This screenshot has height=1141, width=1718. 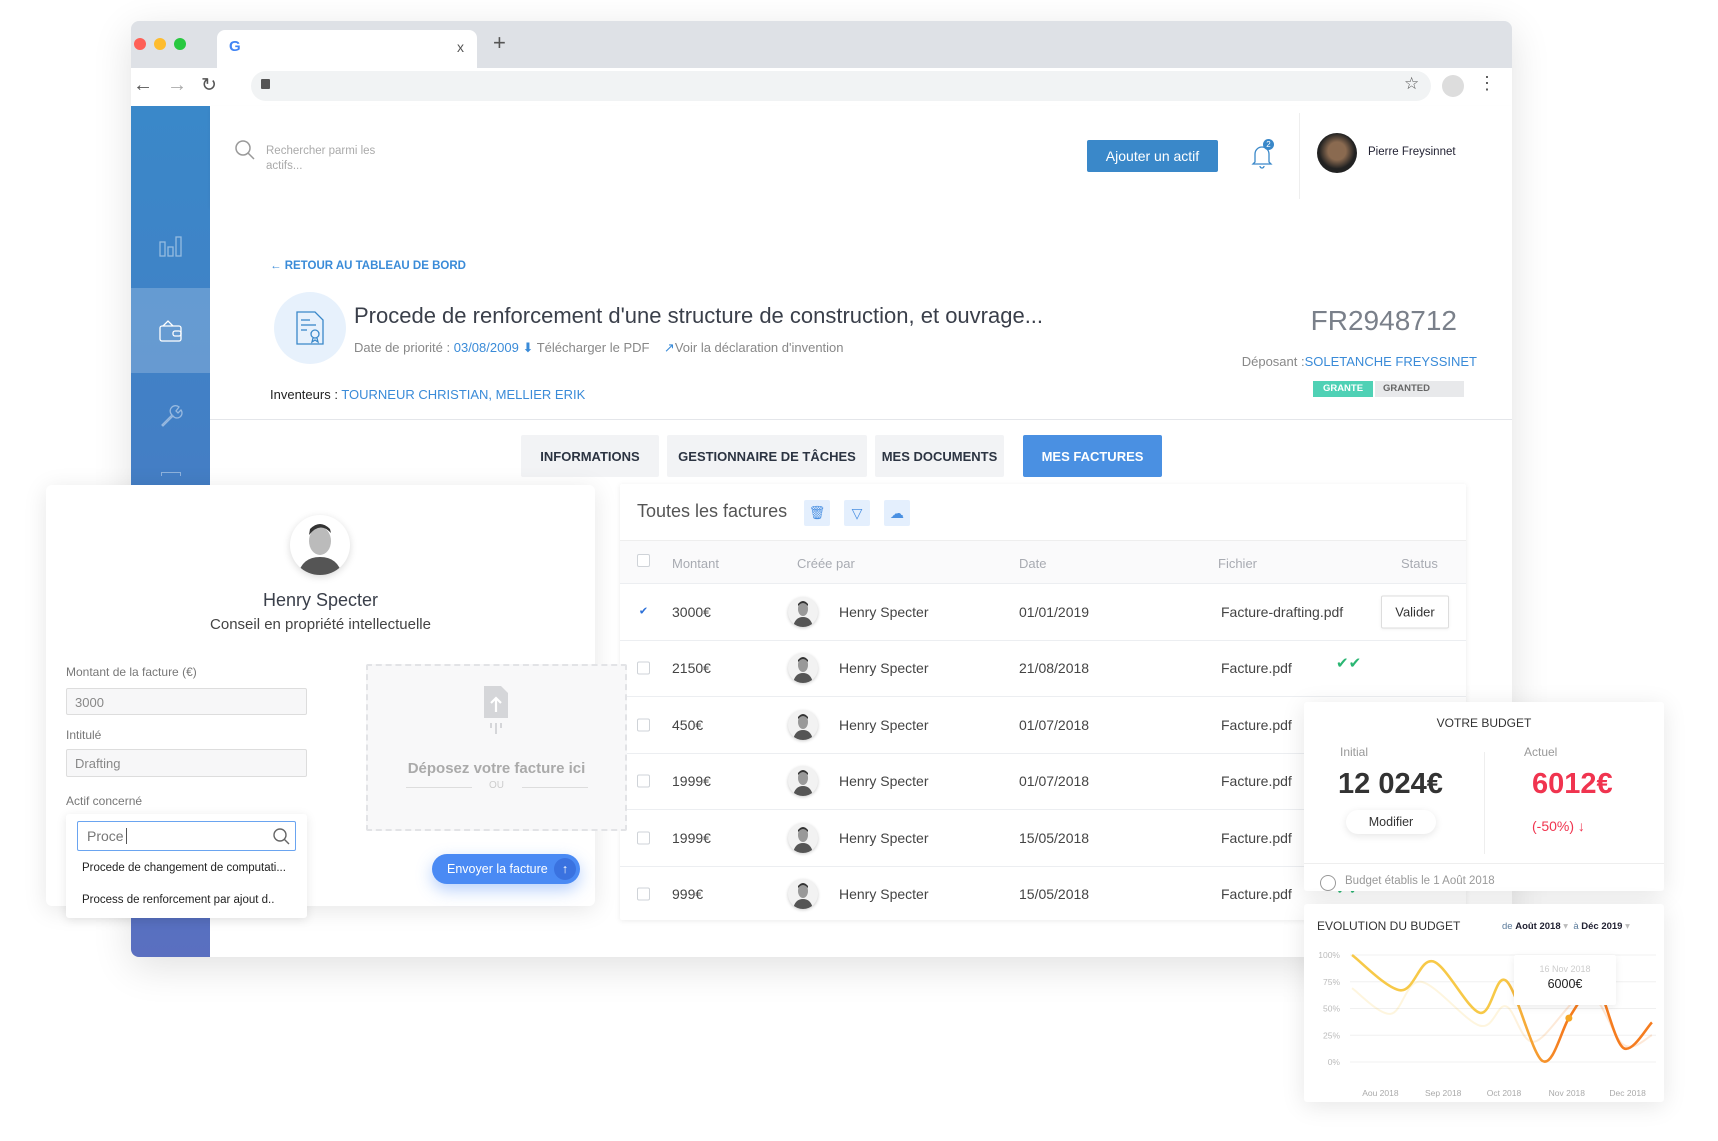 I want to click on sidebar-item-portfolio, so click(x=170, y=446).